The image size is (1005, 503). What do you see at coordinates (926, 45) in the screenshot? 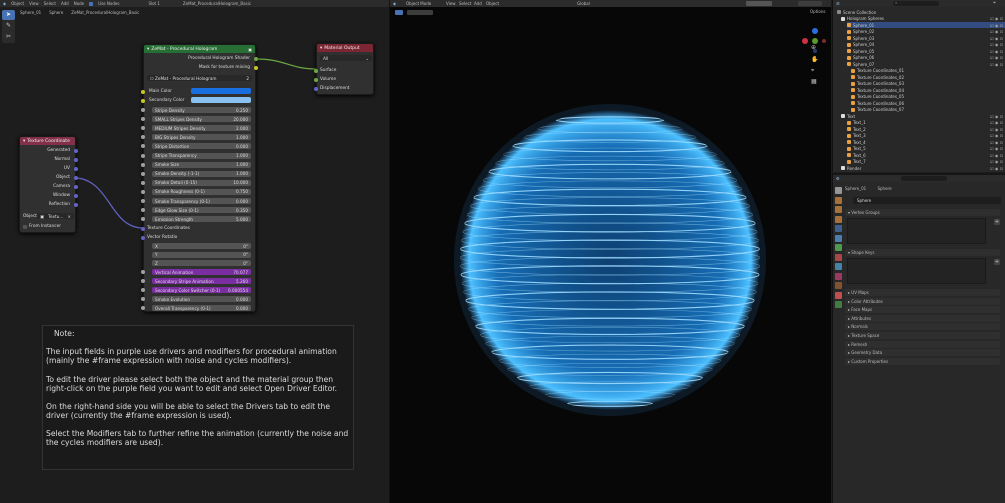
I see `sphere-item-4: Sphere_04 ☑ ◉ ⊡` at bounding box center [926, 45].